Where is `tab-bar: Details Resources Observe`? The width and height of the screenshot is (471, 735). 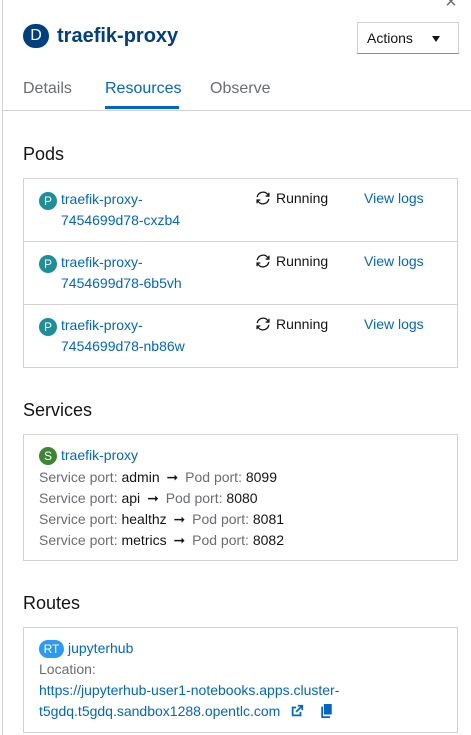 tab-bar: Details Resources Observe is located at coordinates (237, 90).